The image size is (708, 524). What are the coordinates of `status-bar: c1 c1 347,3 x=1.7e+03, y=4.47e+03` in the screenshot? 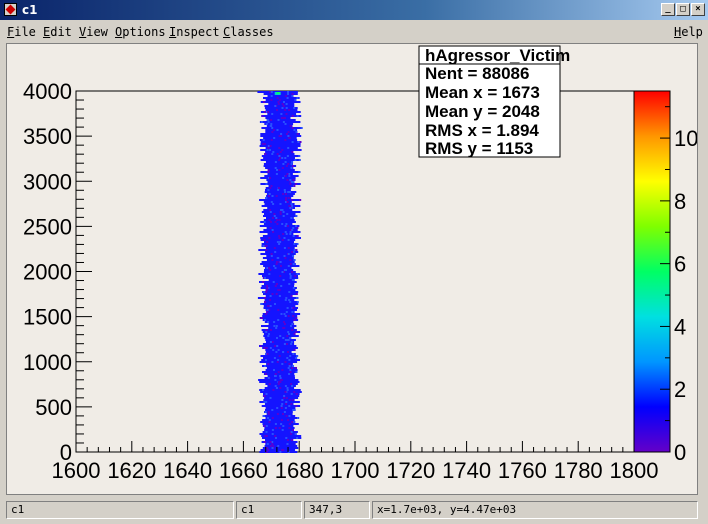 It's located at (354, 510).